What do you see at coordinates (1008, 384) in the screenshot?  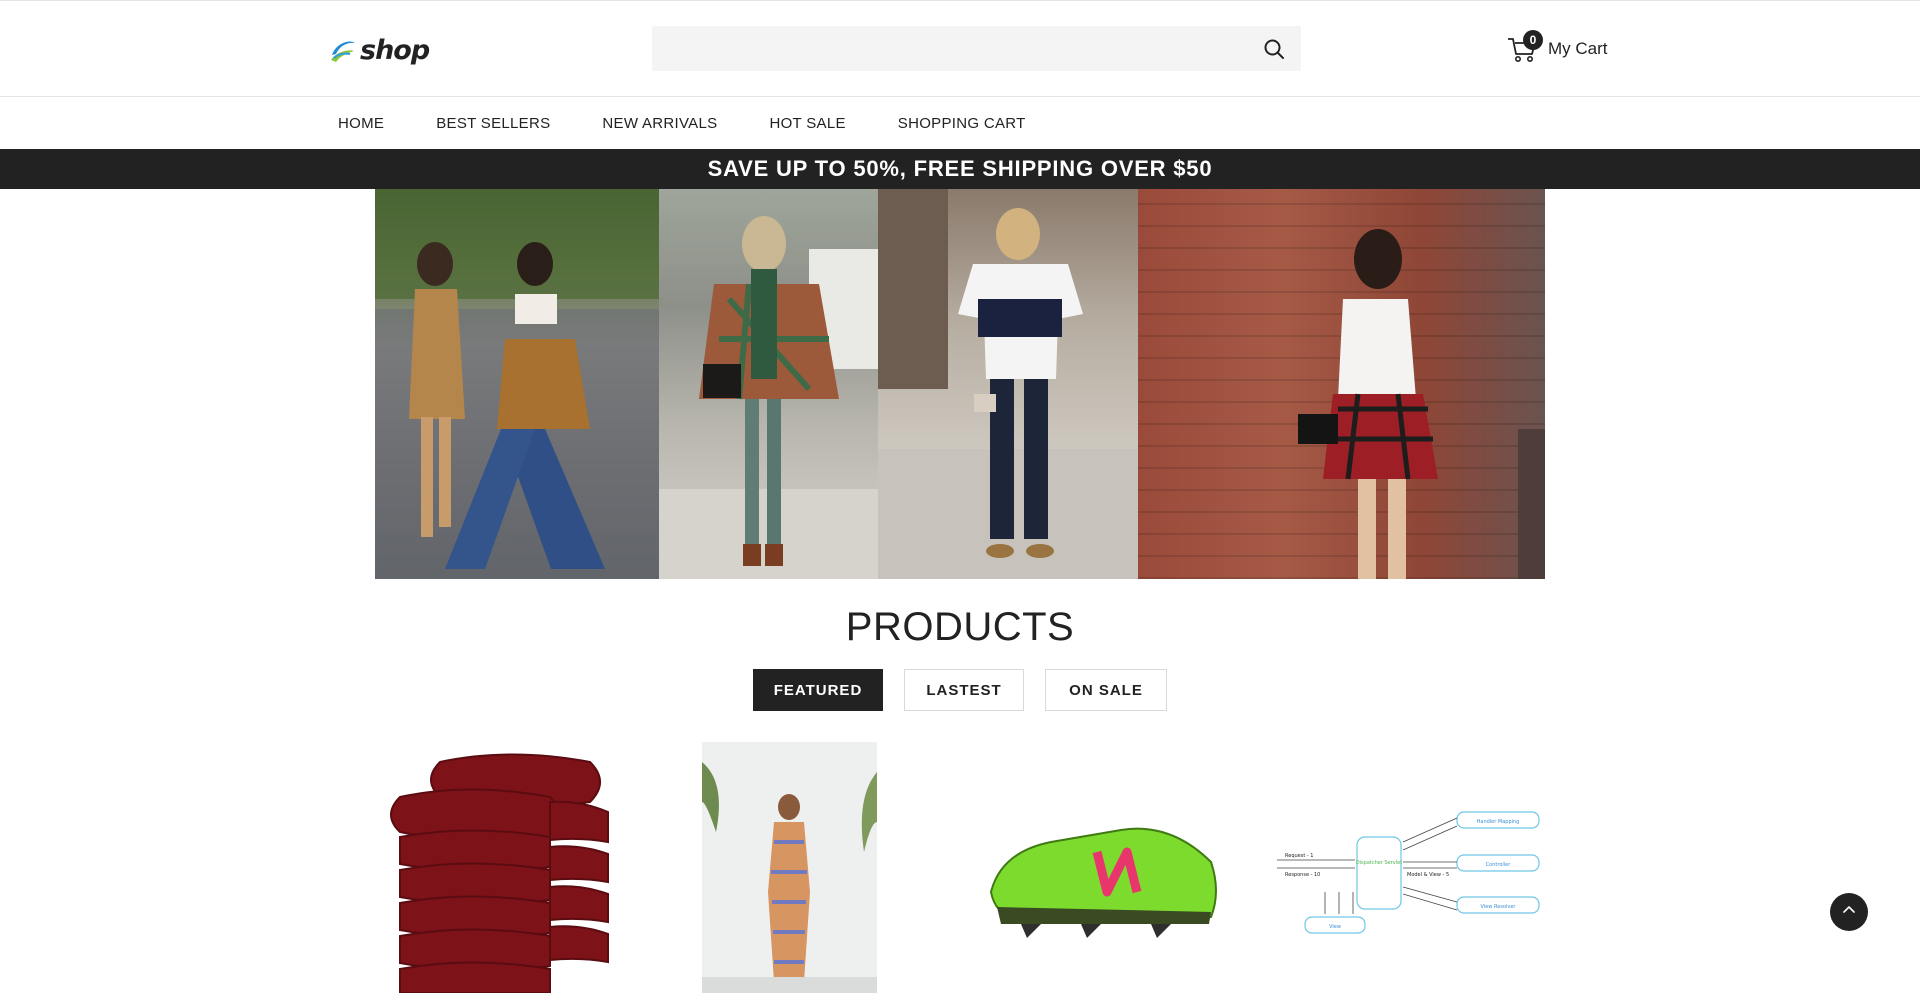 I see `banner-photo-striped-tee` at bounding box center [1008, 384].